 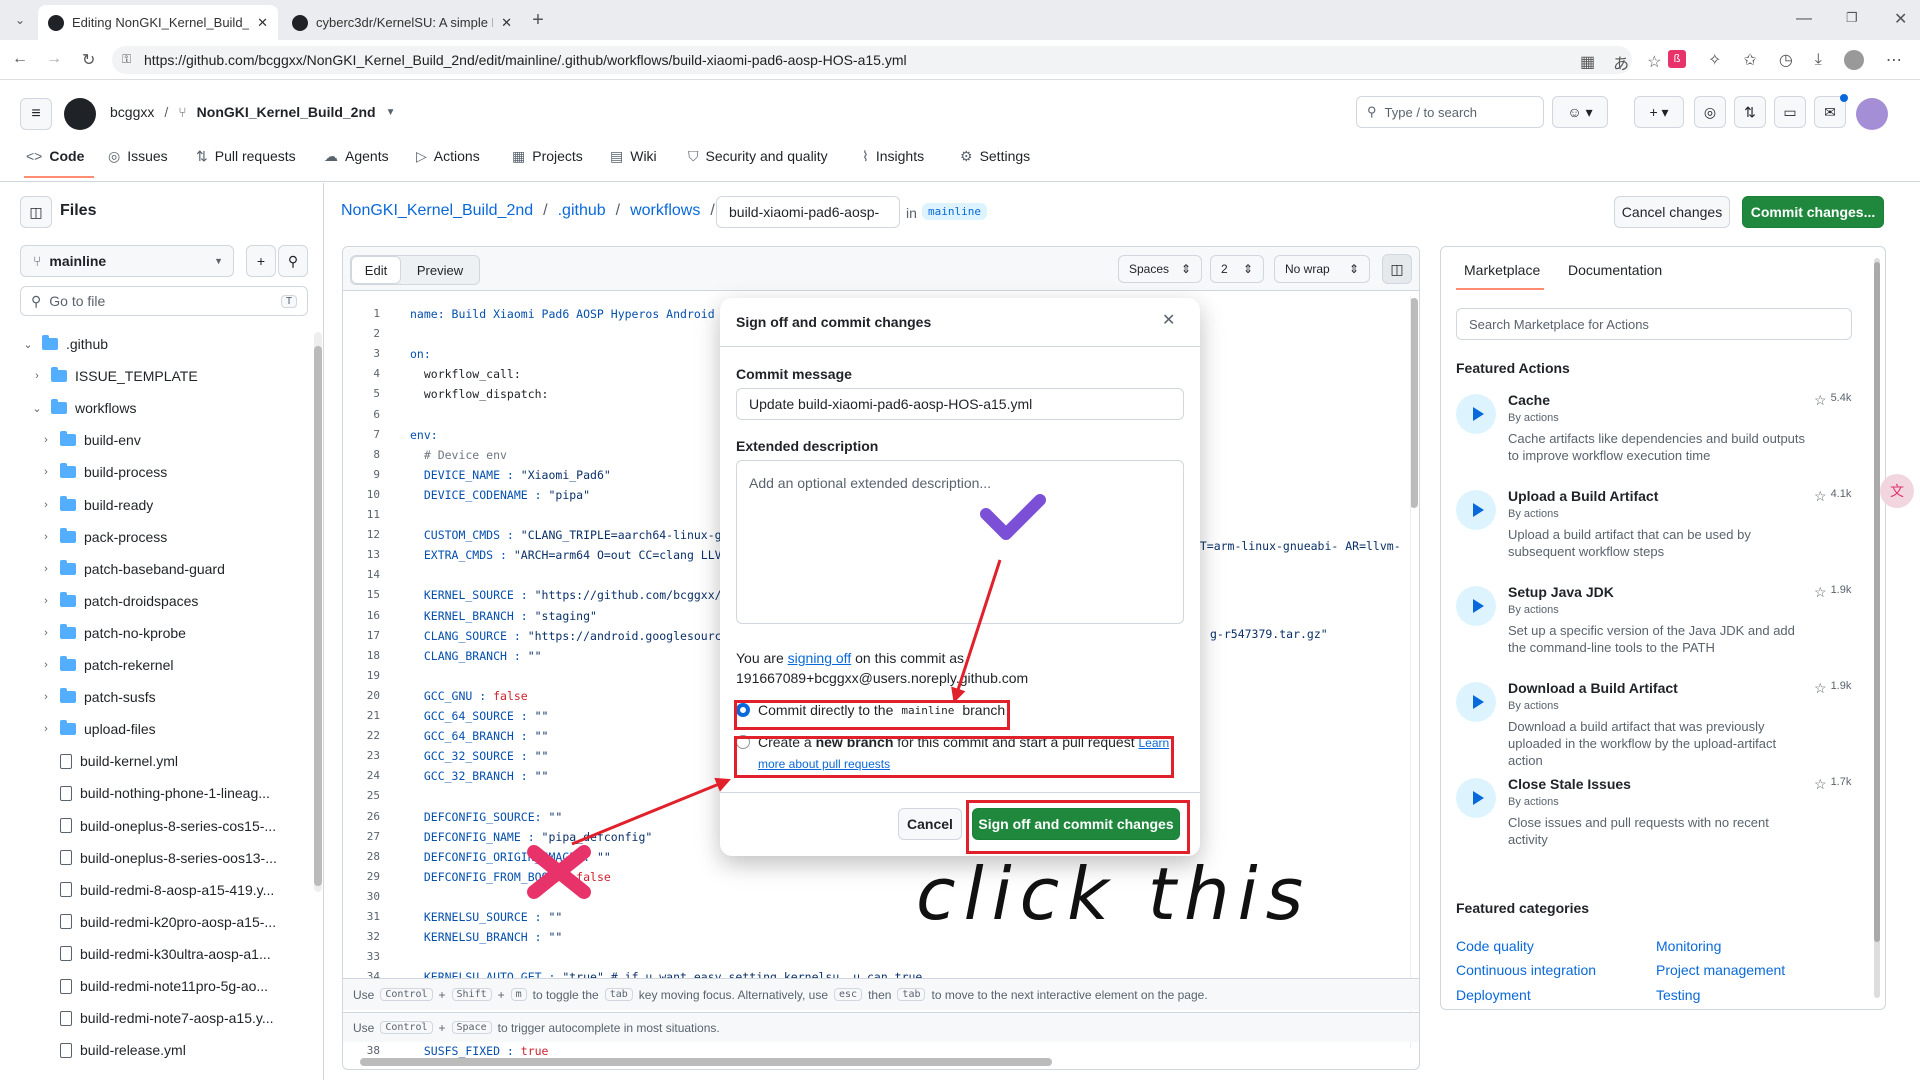 What do you see at coordinates (1502, 270) in the screenshot?
I see `tab-marketplace: Marketplace` at bounding box center [1502, 270].